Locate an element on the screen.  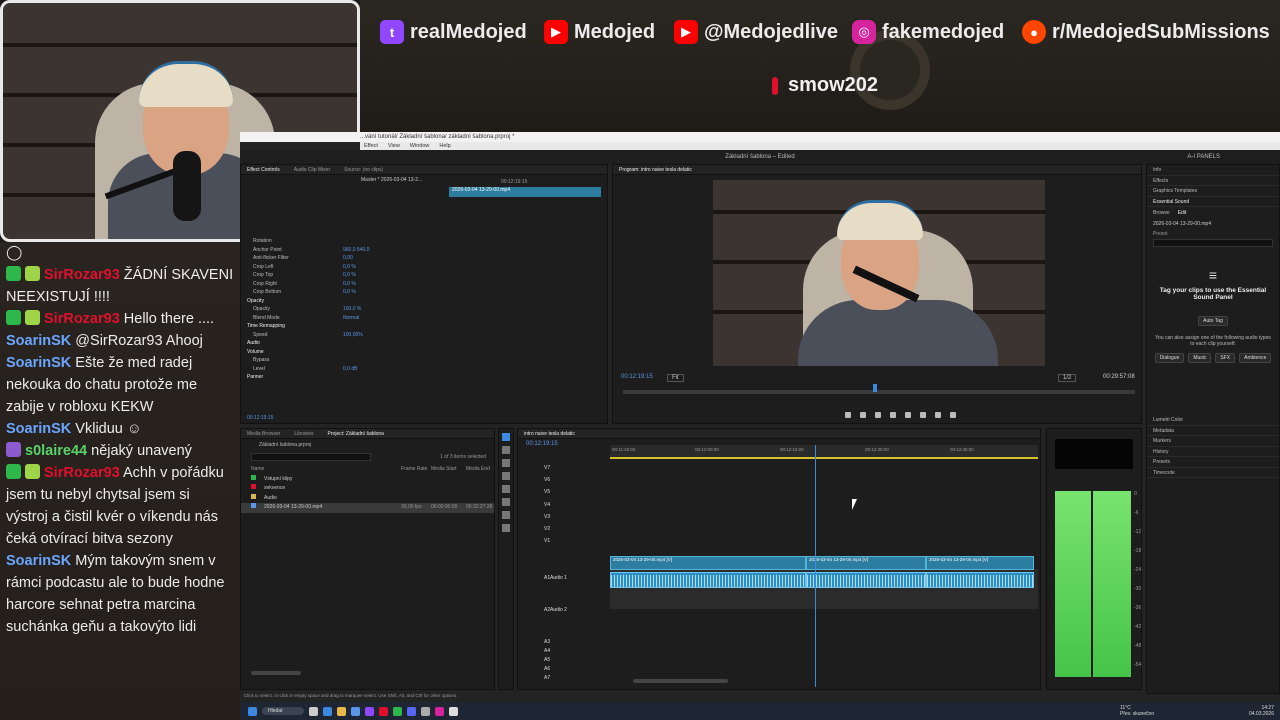
prop-value: 100,0 % is located at coordinates (352, 309).